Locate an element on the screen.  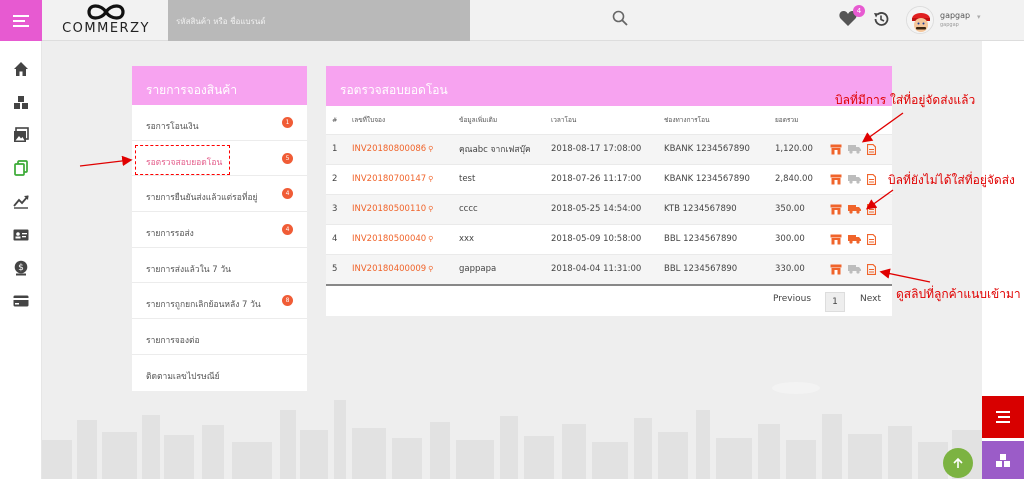
favorites-count-badge: 4 is located at coordinates (859, 11).